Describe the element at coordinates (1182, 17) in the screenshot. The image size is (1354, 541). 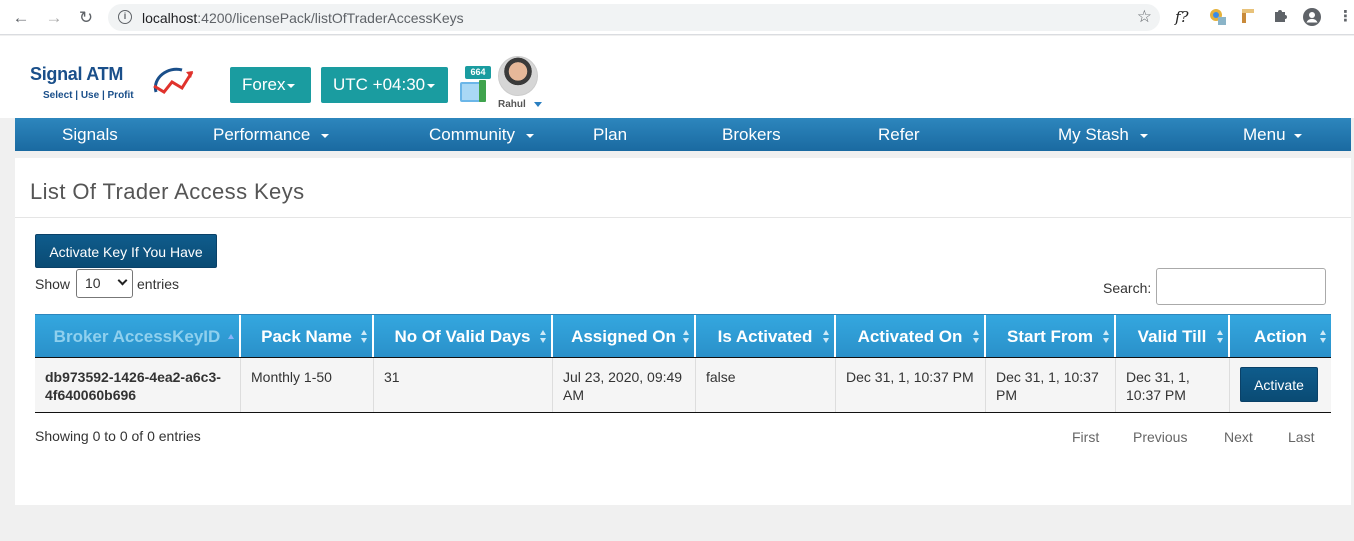
I see `font-extension-icon: f?` at that location.